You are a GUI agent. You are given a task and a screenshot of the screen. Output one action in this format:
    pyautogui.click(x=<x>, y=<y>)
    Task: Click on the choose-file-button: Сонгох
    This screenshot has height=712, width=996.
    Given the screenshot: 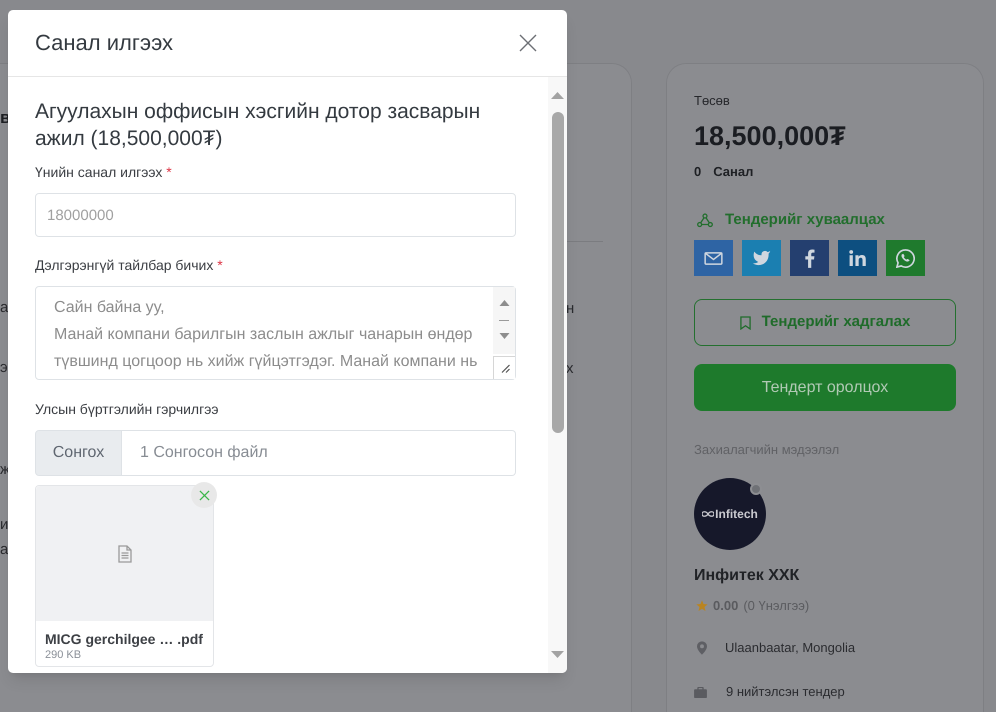 What is the action you would take?
    pyautogui.click(x=78, y=453)
    